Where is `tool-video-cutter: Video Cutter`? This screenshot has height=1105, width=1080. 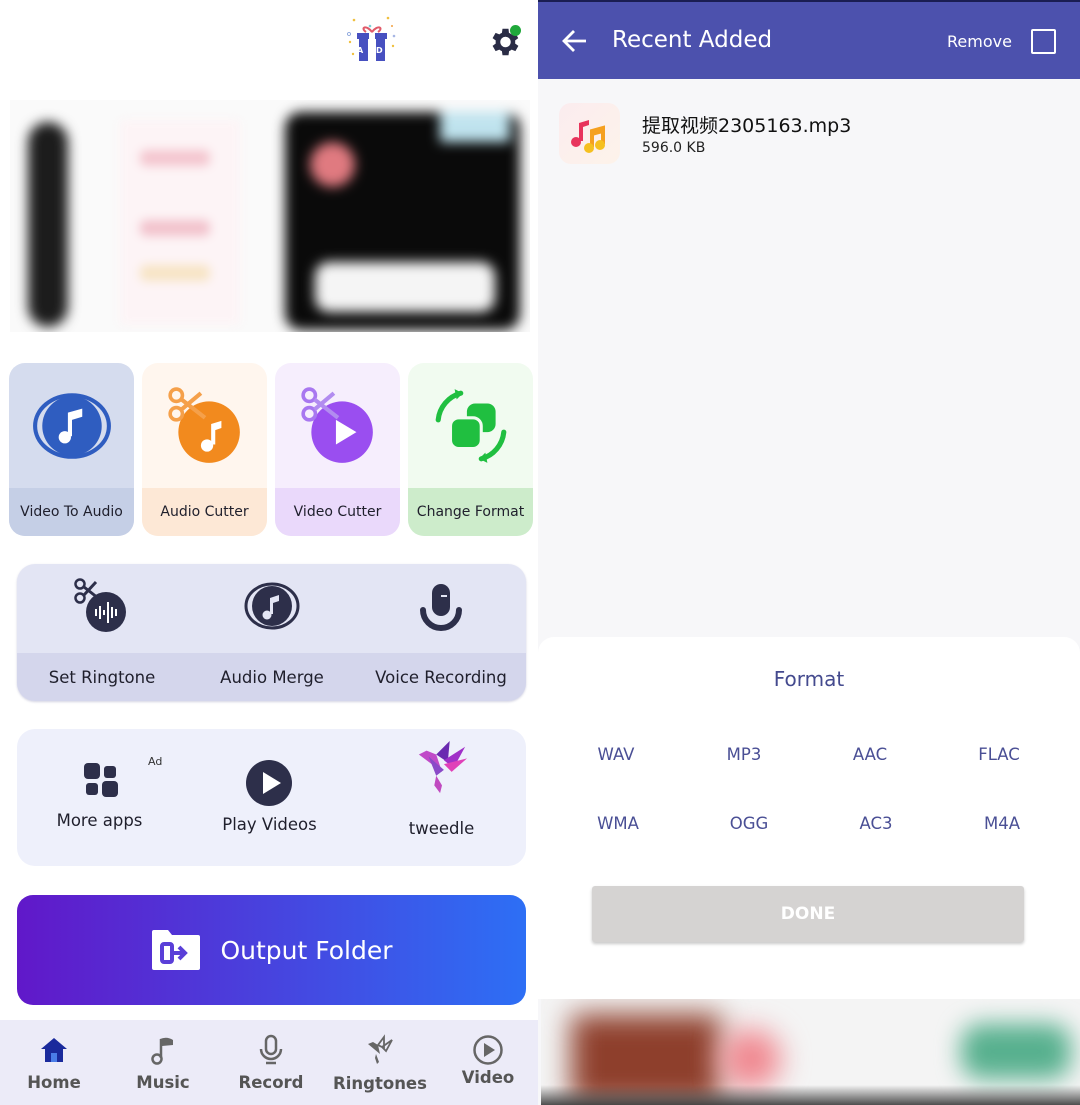
tool-video-cutter: Video Cutter is located at coordinates (337, 449).